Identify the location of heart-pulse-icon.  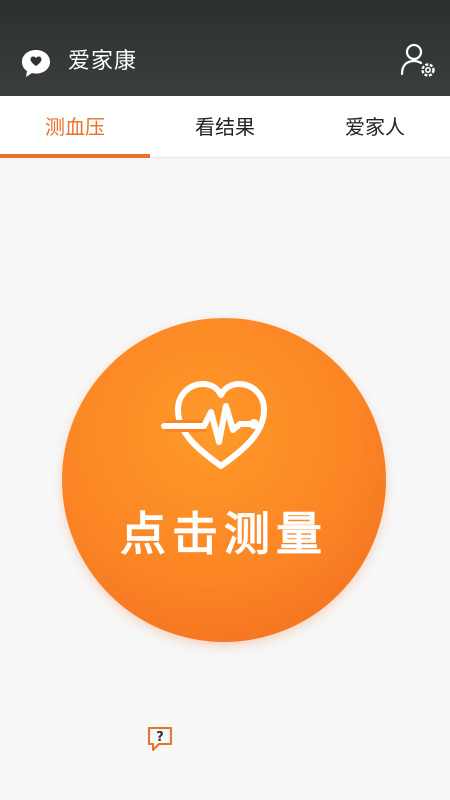
(214, 425).